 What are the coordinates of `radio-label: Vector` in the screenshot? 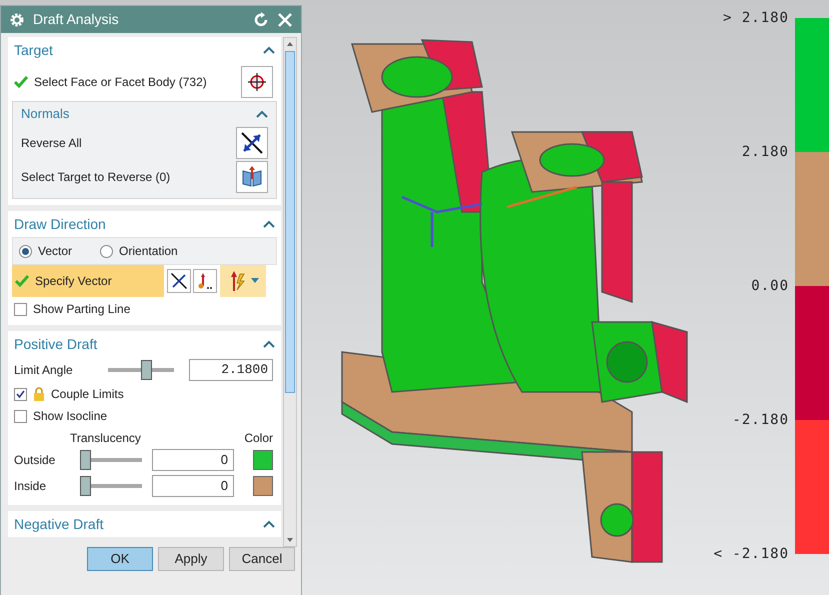 It's located at (55, 251).